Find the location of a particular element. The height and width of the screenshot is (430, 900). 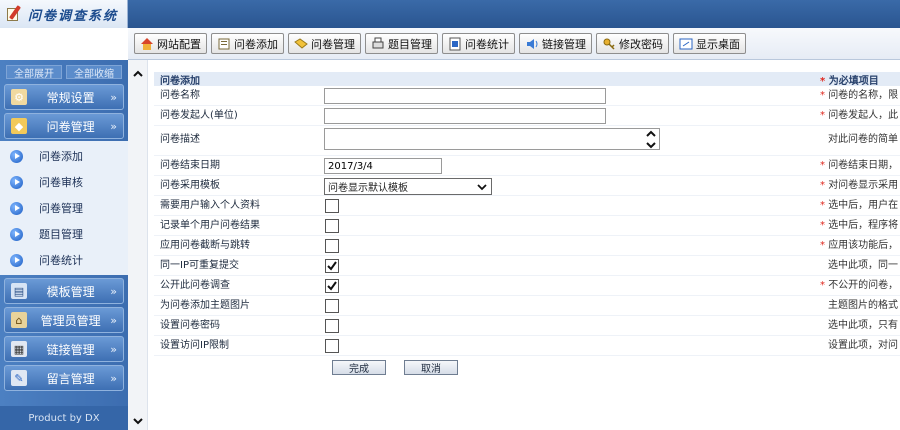

form-row-cut-jump: 应用问卷截断与跳转 * 应用该功能后， is located at coordinates (527, 246).